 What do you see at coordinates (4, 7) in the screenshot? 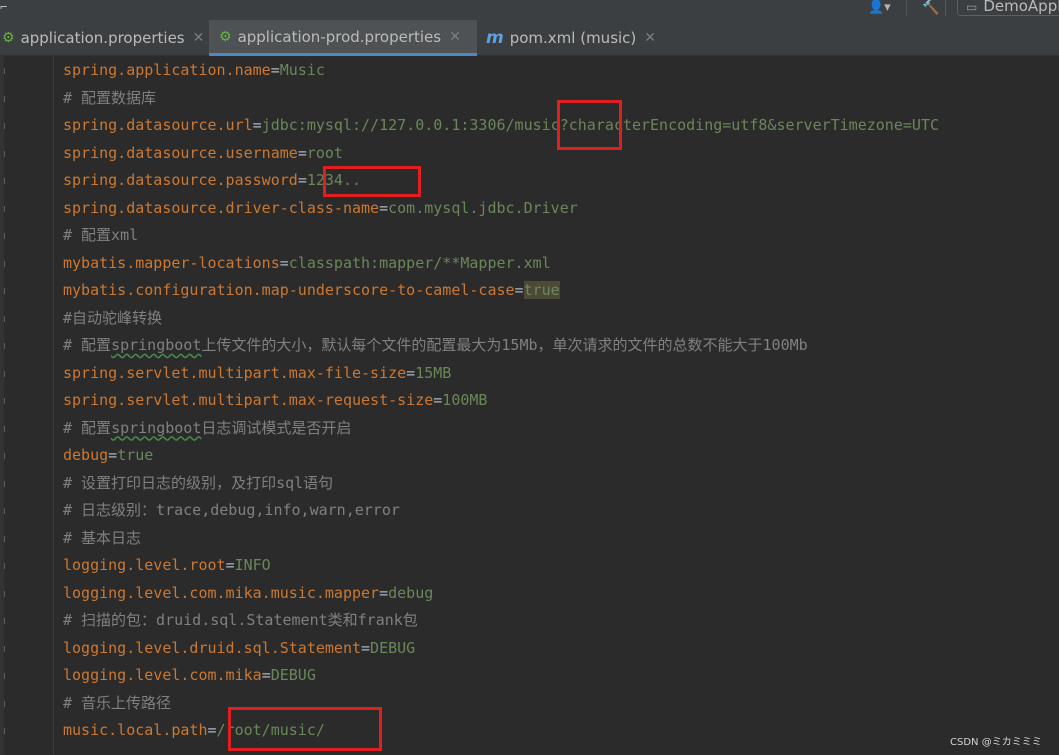
I see `menu-corner-icon: ⌐` at bounding box center [4, 7].